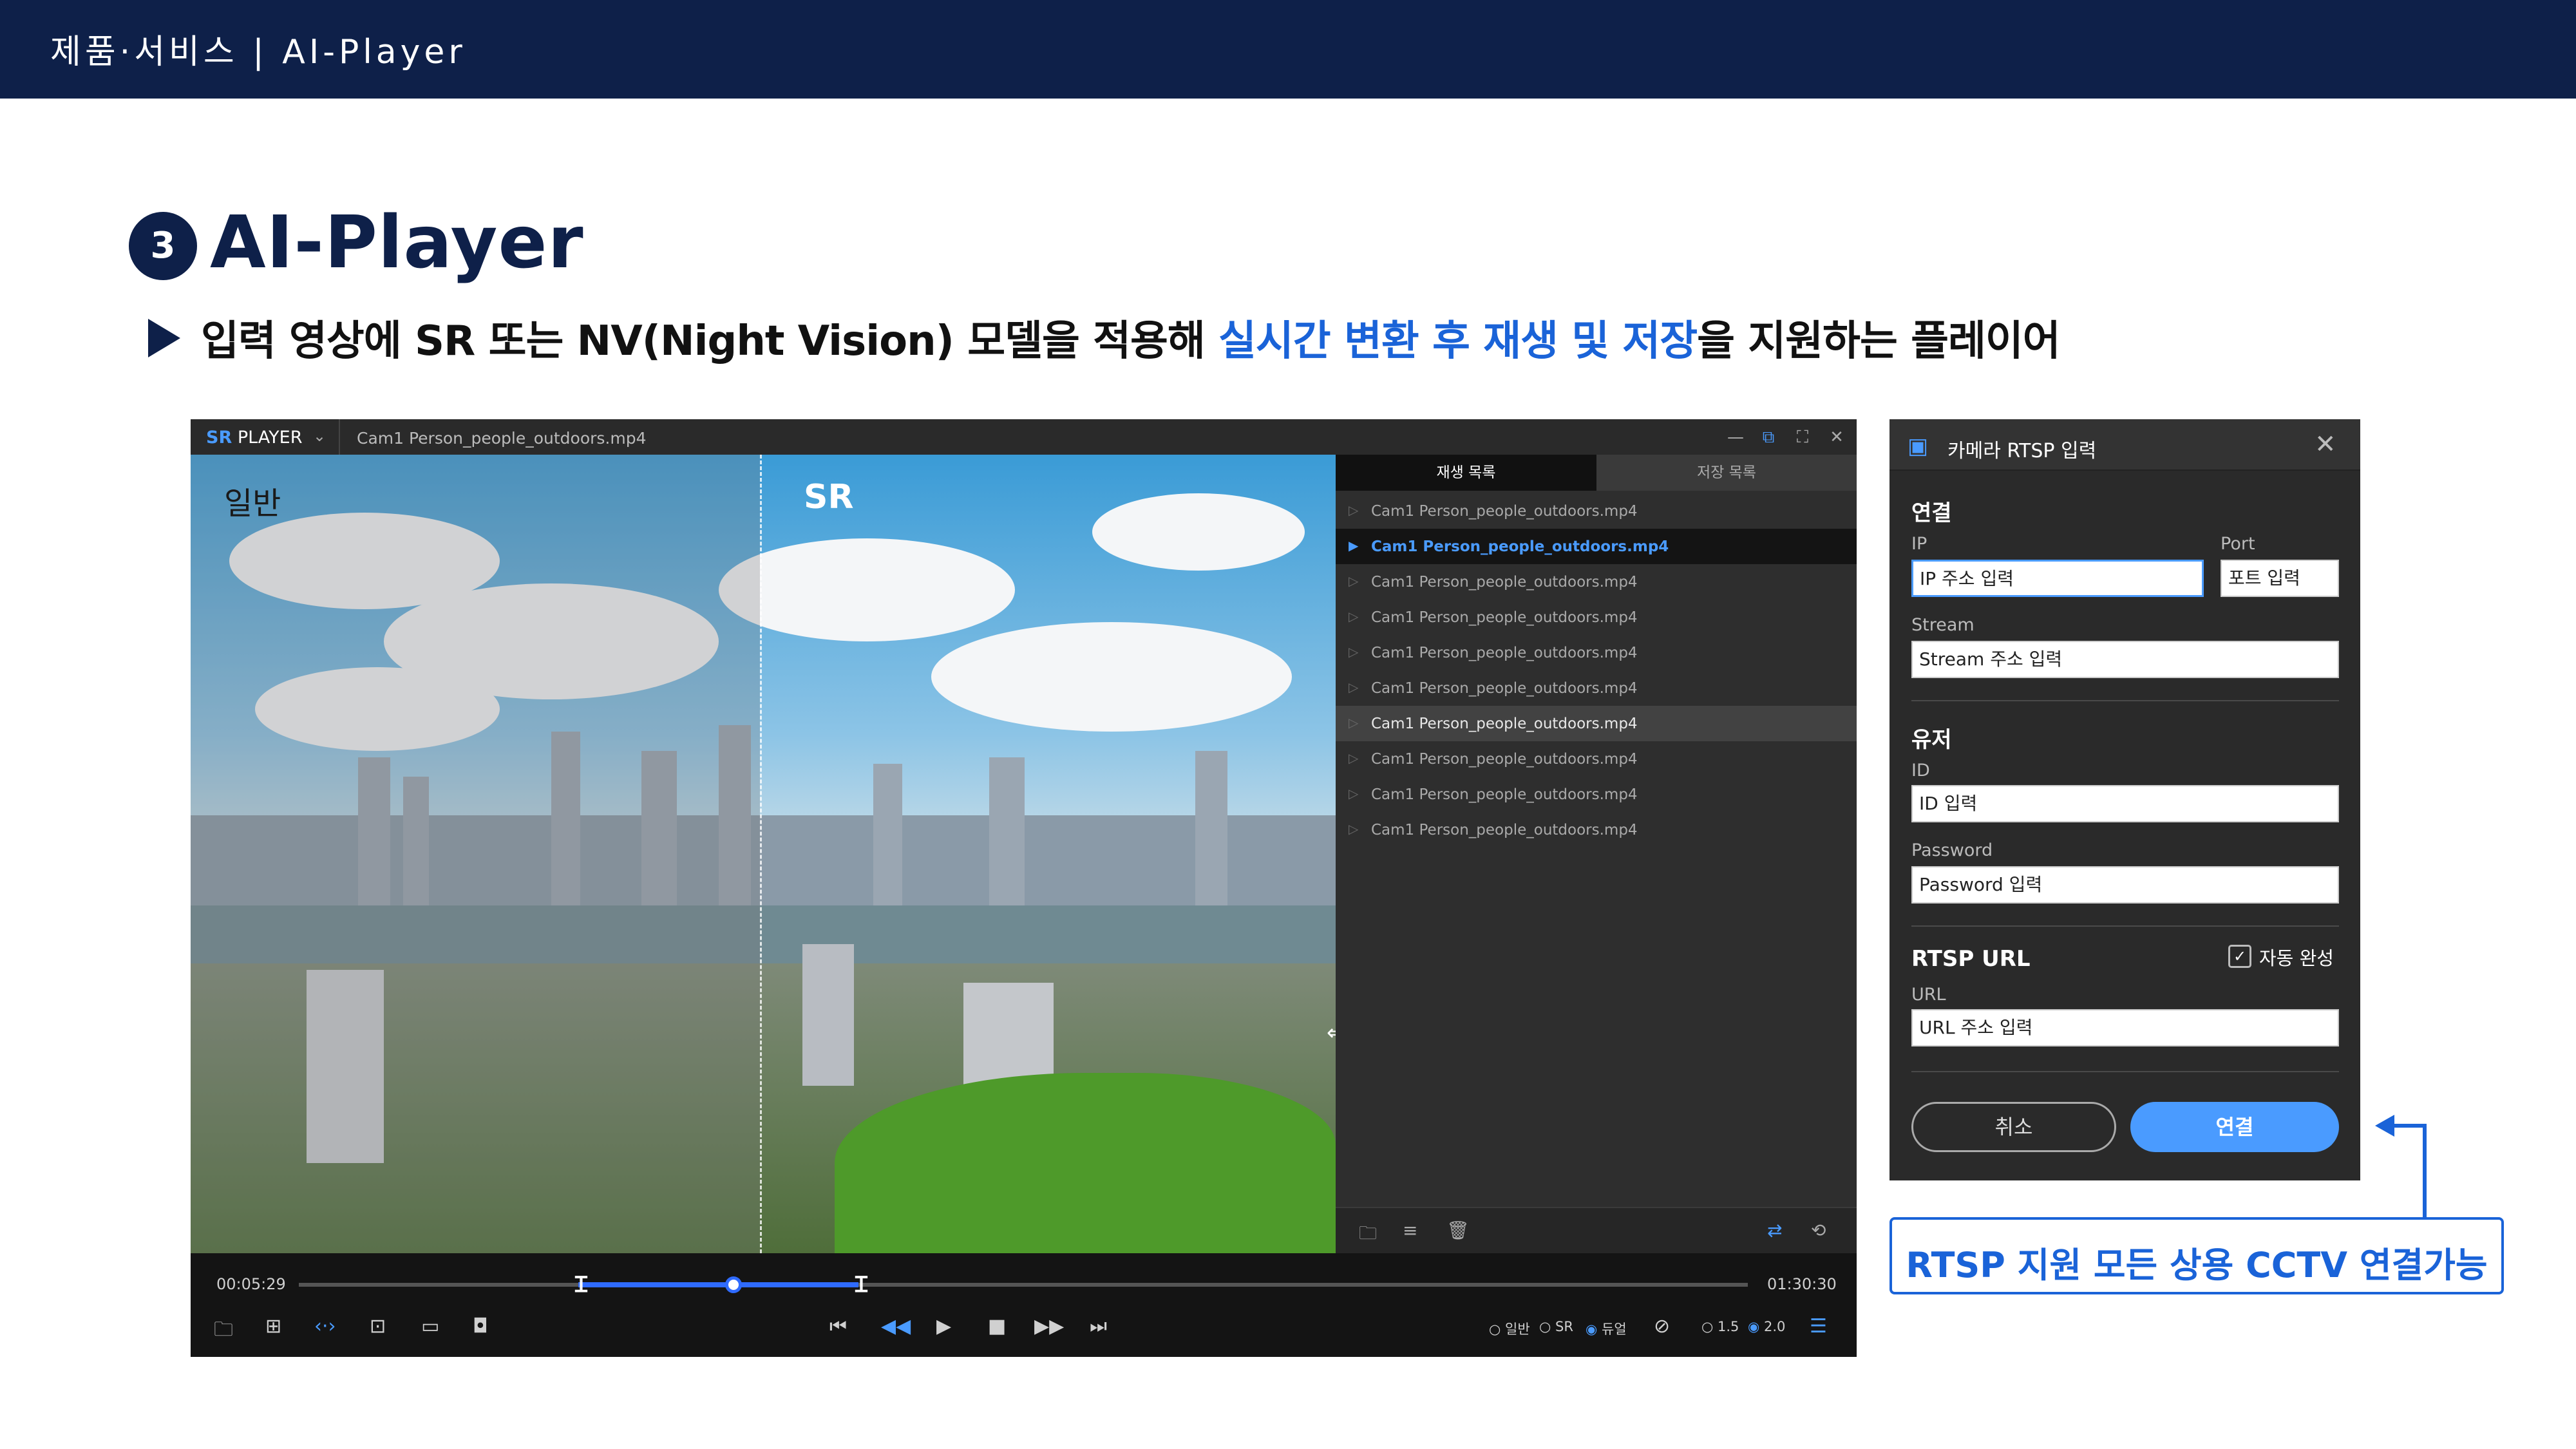 Image resolution: width=2576 pixels, height=1449 pixels. What do you see at coordinates (1919, 544) in the screenshot?
I see `ip-label: IP` at bounding box center [1919, 544].